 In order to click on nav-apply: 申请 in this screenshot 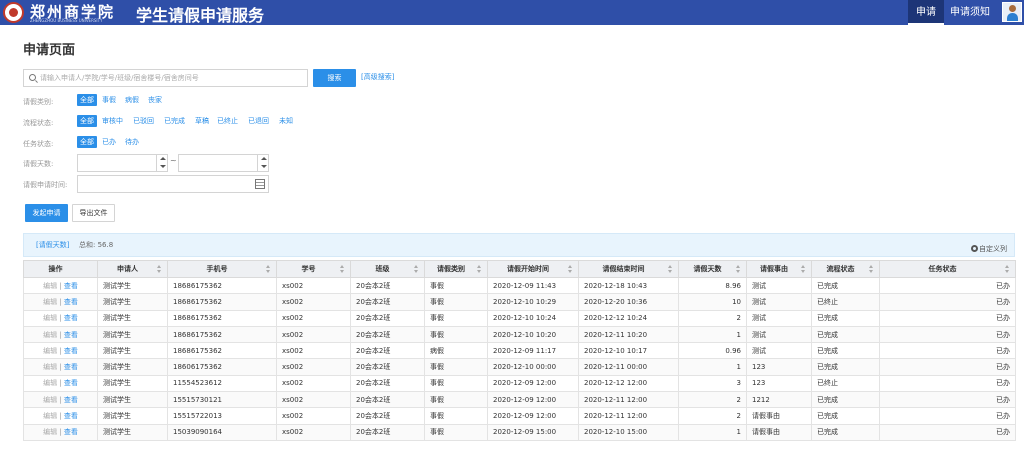, I will do `click(926, 12)`.